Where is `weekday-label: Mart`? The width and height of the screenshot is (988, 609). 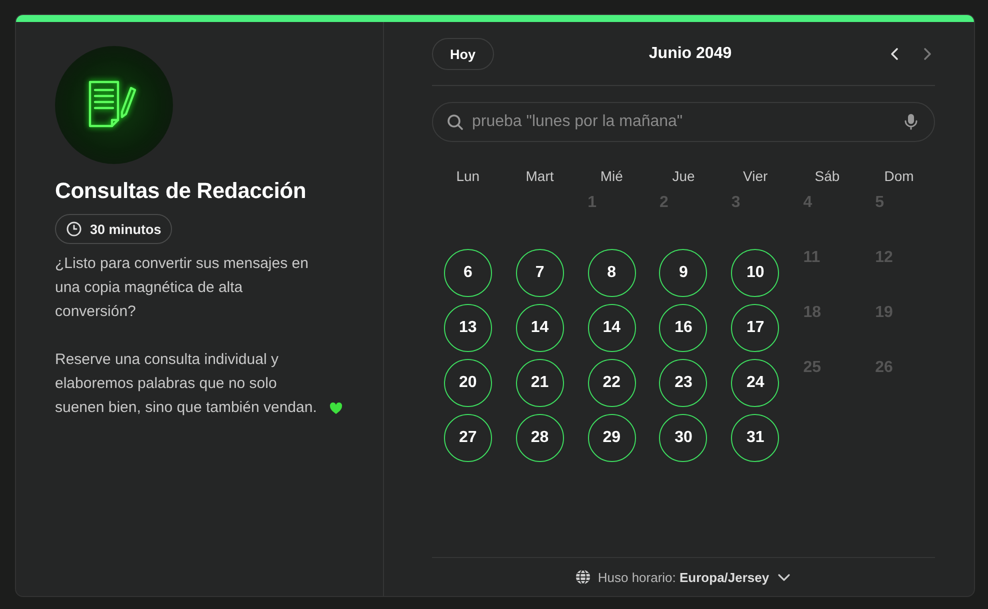
weekday-label: Mart is located at coordinates (539, 176).